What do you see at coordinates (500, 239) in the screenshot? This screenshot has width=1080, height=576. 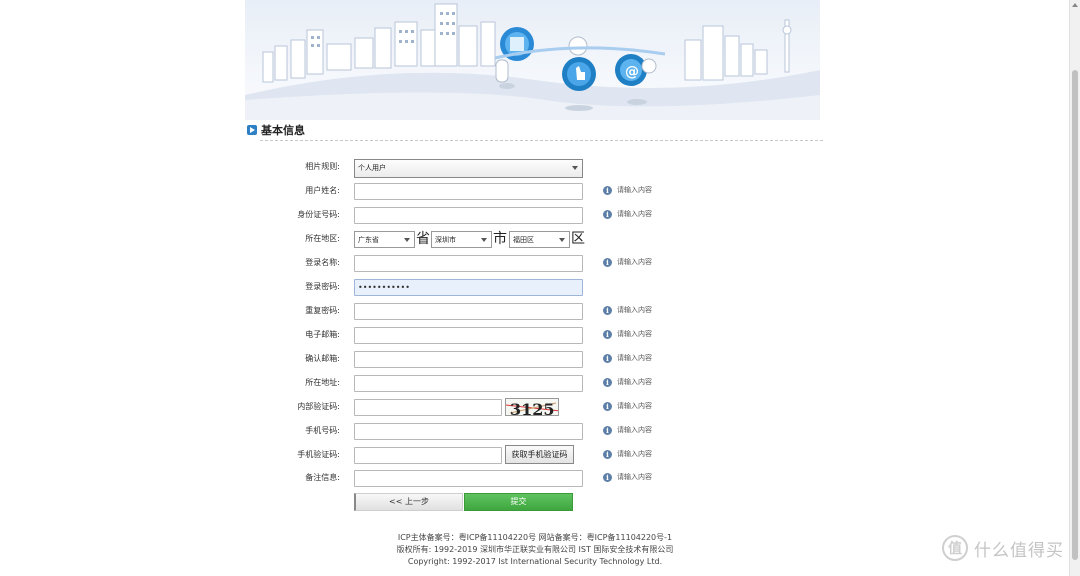 I see `city-suffix: 市` at bounding box center [500, 239].